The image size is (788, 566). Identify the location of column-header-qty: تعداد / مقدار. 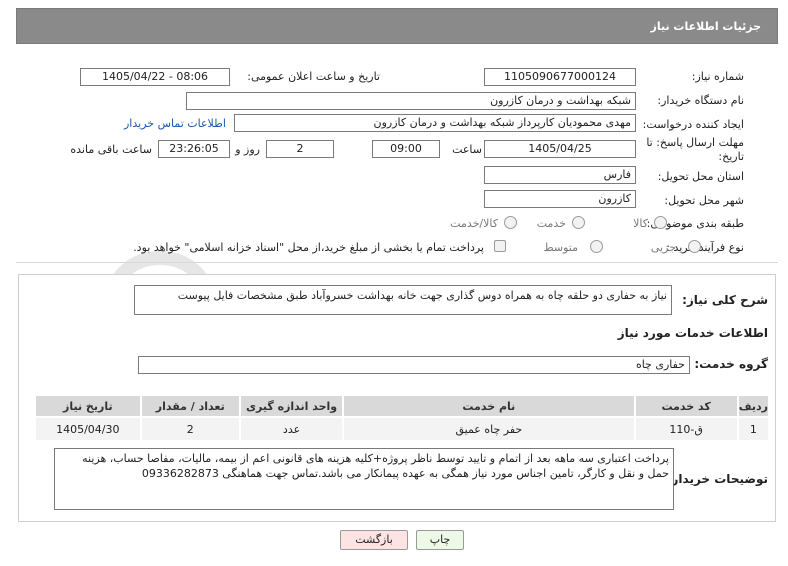
(190, 406).